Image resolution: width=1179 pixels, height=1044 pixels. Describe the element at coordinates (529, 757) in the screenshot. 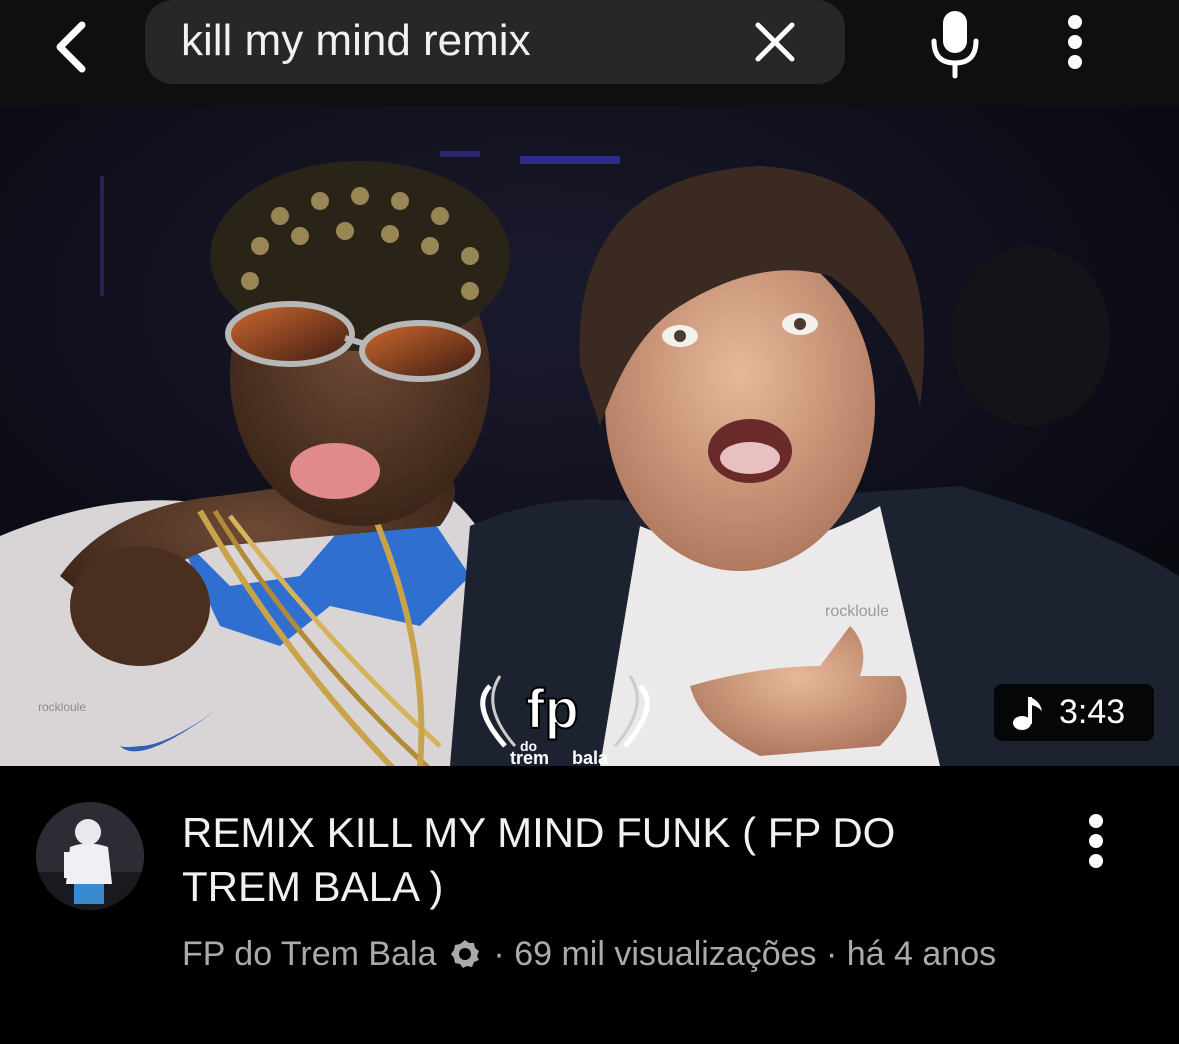

I see `logo-trem-text: trem` at that location.